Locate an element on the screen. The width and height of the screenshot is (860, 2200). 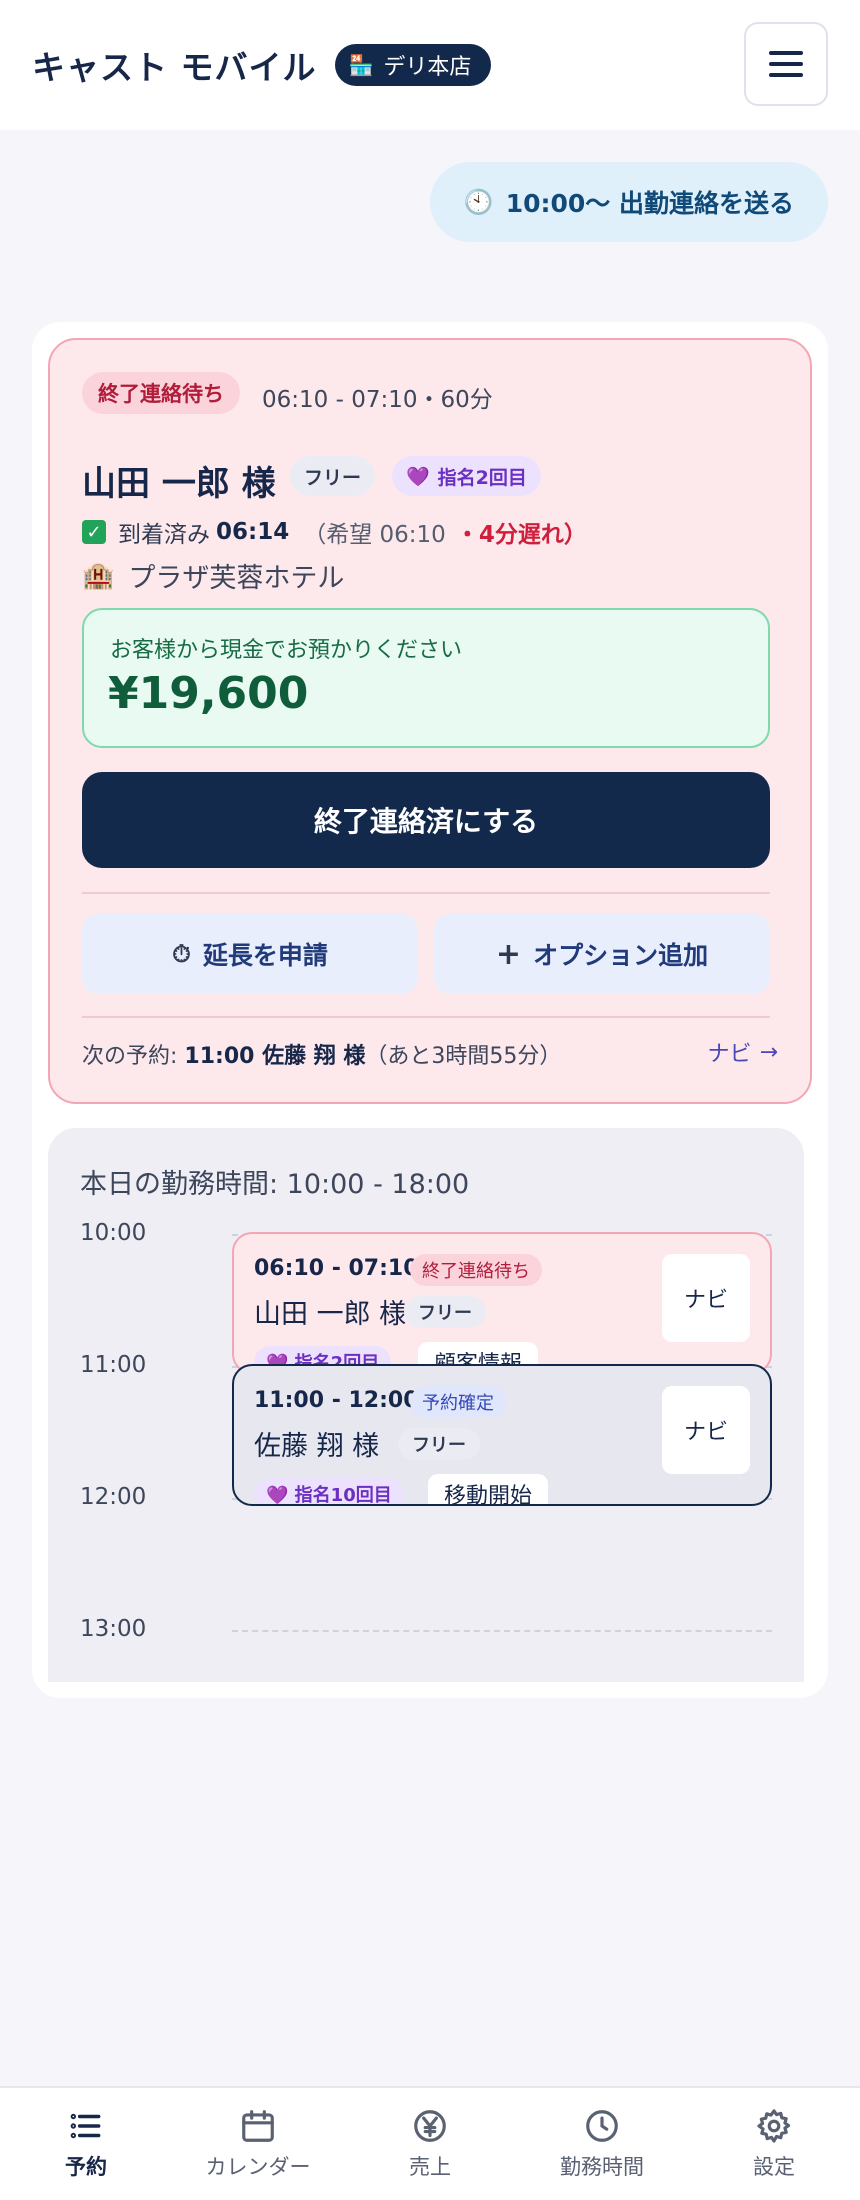
status-badge: 終了連絡待ち is located at coordinates (161, 393).